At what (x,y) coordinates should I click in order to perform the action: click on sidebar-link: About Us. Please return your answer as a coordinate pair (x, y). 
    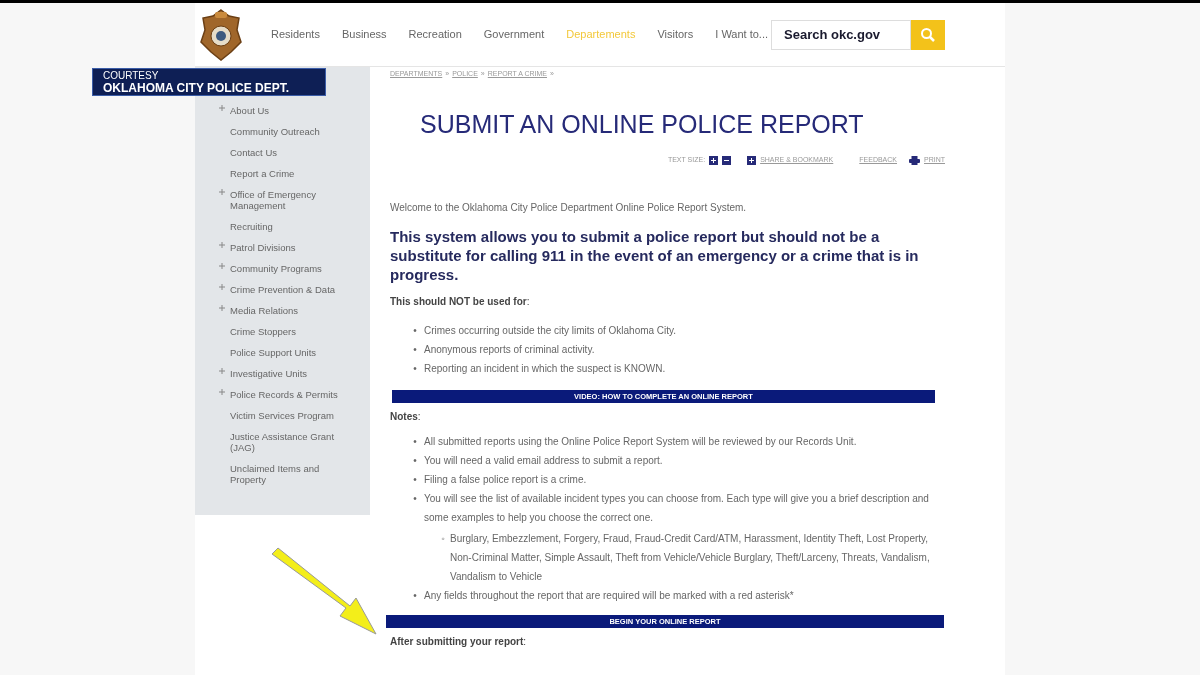
    Looking at the image, I should click on (285, 110).